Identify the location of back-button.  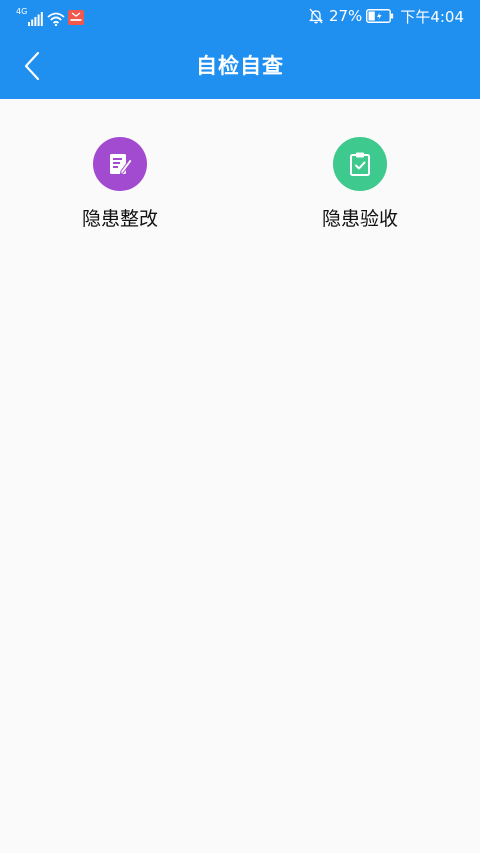
(32, 66).